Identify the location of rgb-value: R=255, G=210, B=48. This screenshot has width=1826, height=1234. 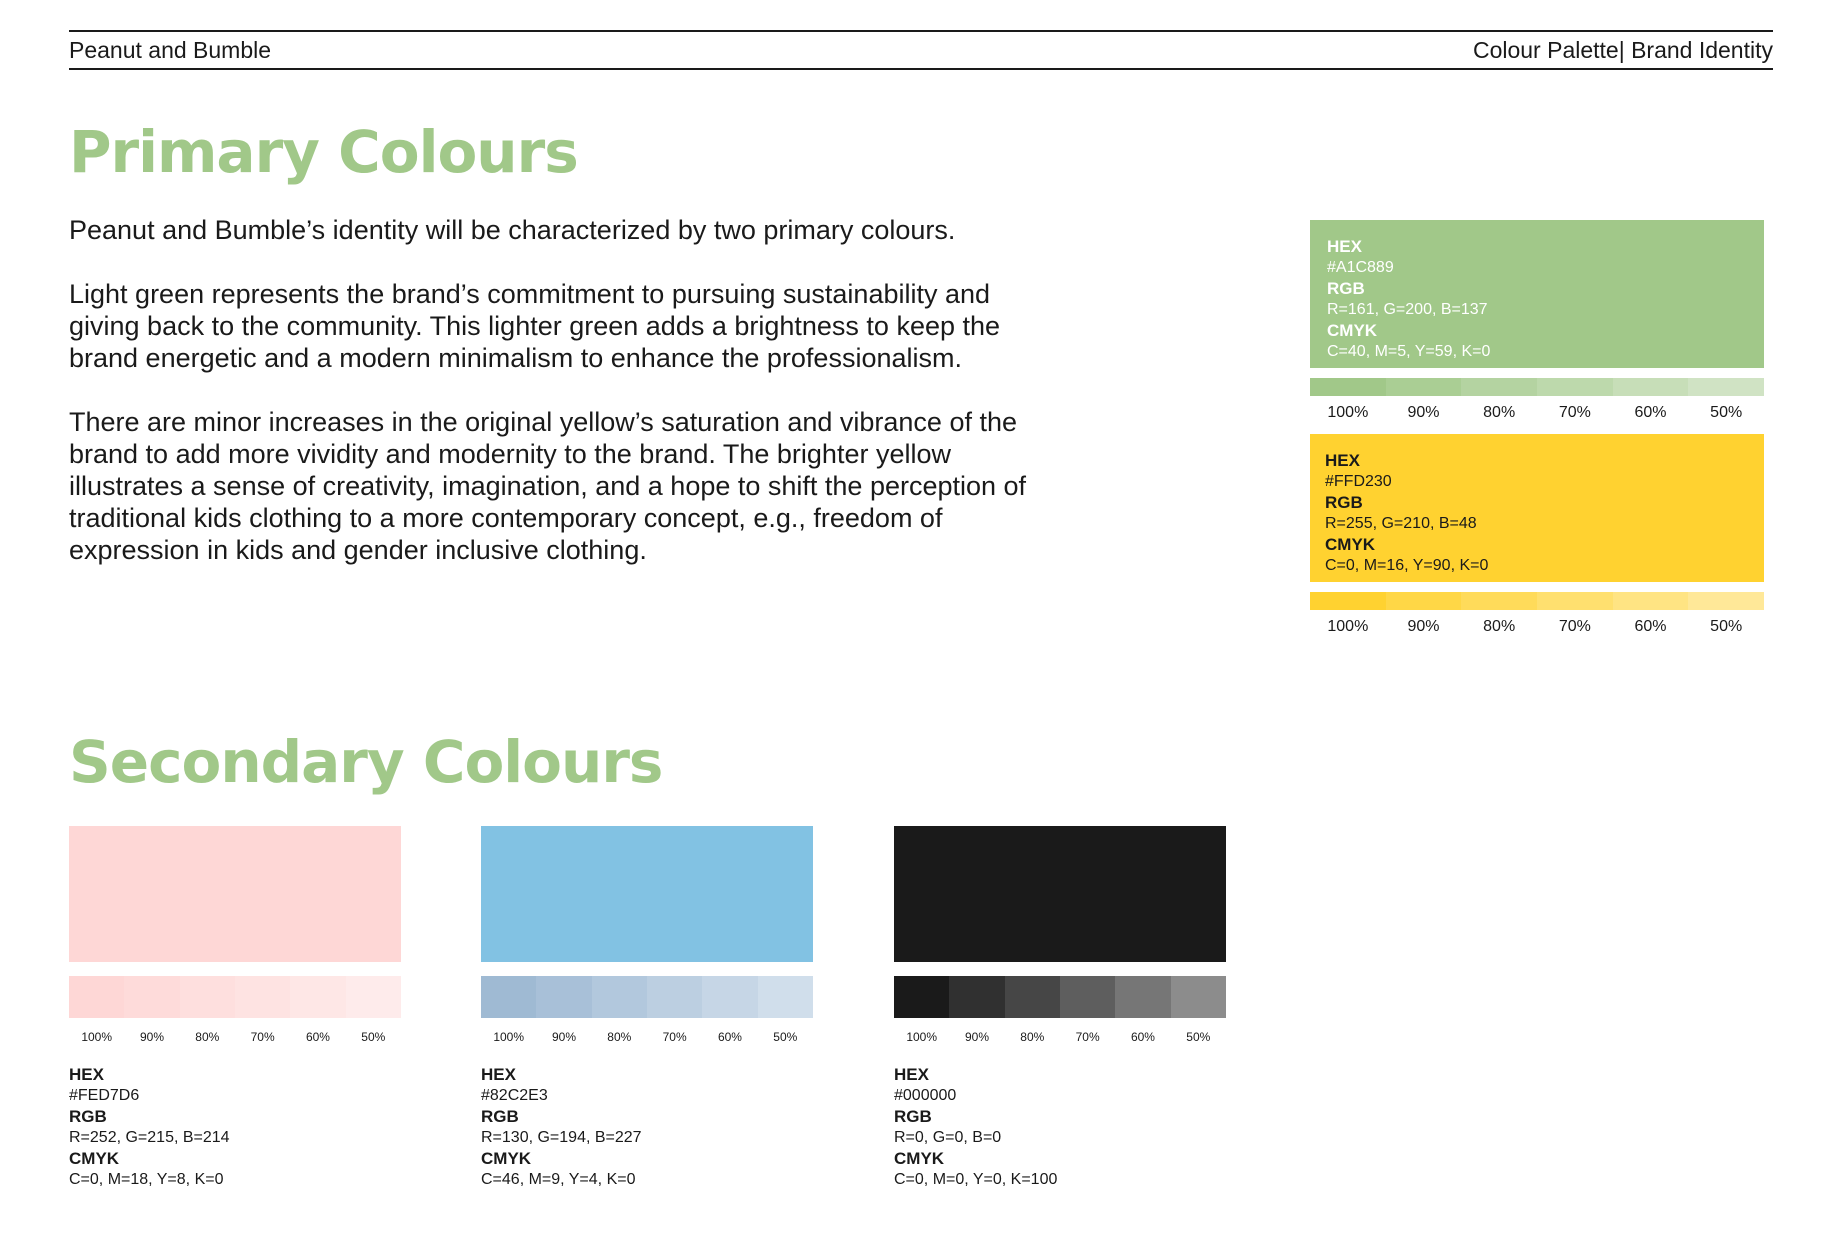
(1401, 523).